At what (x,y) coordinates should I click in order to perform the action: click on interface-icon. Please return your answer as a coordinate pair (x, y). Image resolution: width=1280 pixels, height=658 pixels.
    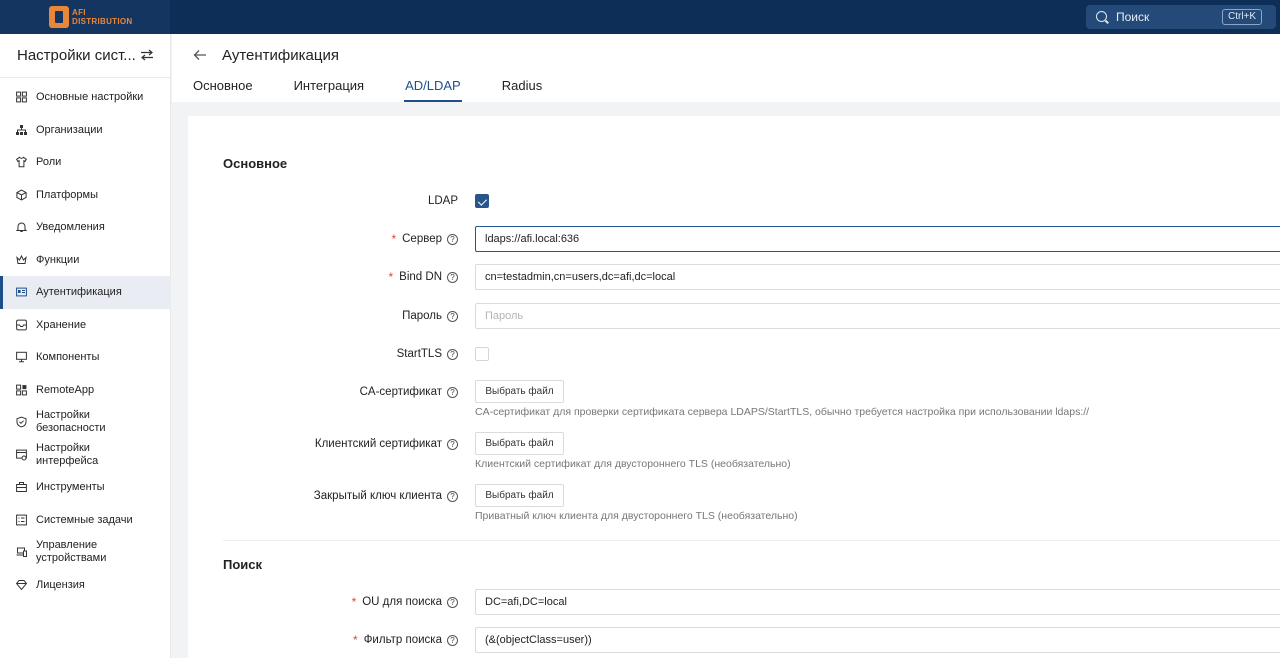
    Looking at the image, I should click on (21, 455).